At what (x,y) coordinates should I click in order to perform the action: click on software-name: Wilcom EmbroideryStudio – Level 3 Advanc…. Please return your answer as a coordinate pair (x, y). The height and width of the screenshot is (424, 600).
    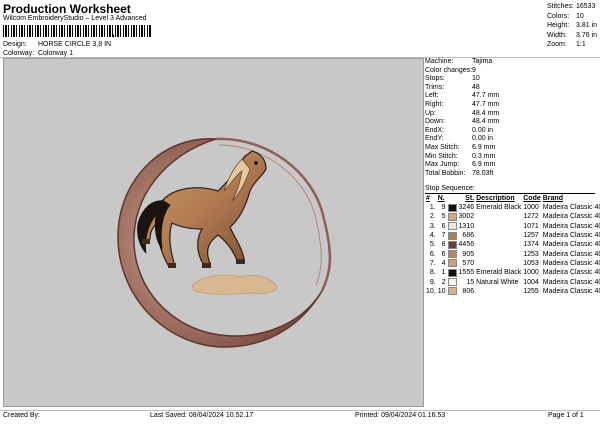
    Looking at the image, I should click on (75, 18).